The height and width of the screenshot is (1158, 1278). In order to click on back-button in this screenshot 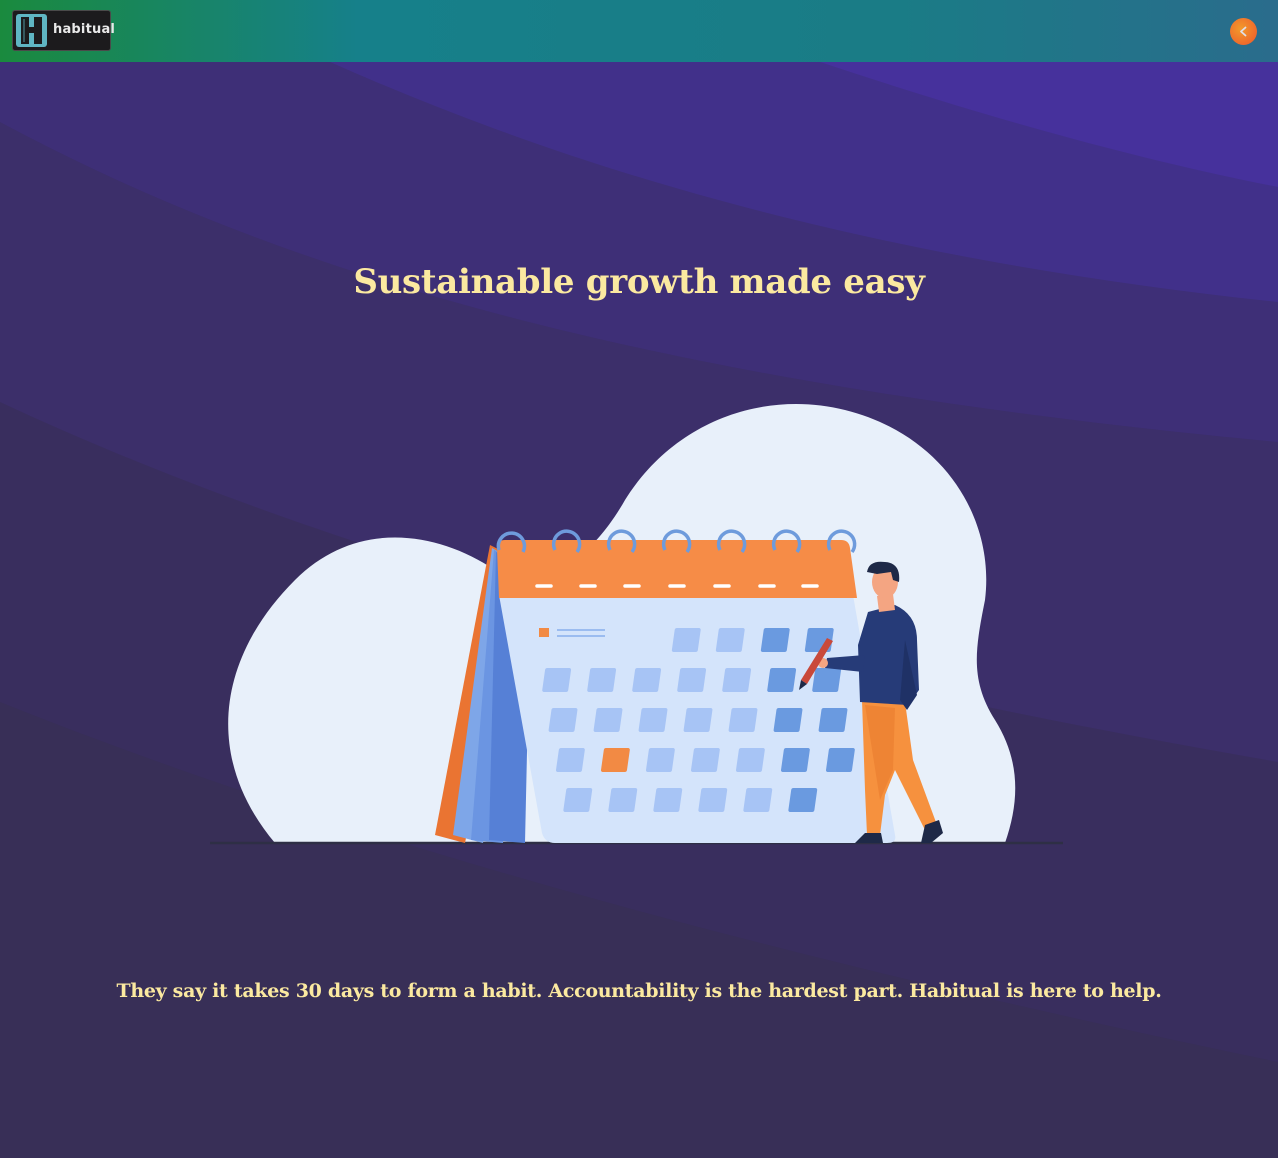, I will do `click(1243, 31)`.